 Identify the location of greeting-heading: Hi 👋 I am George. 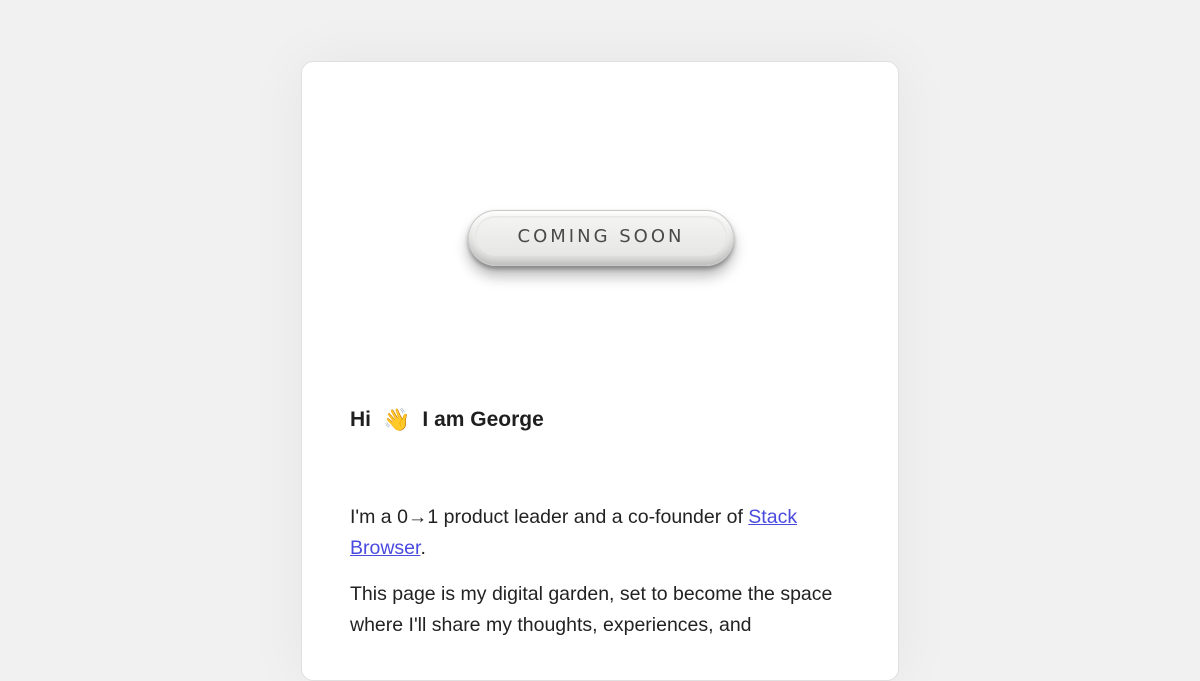
(447, 420).